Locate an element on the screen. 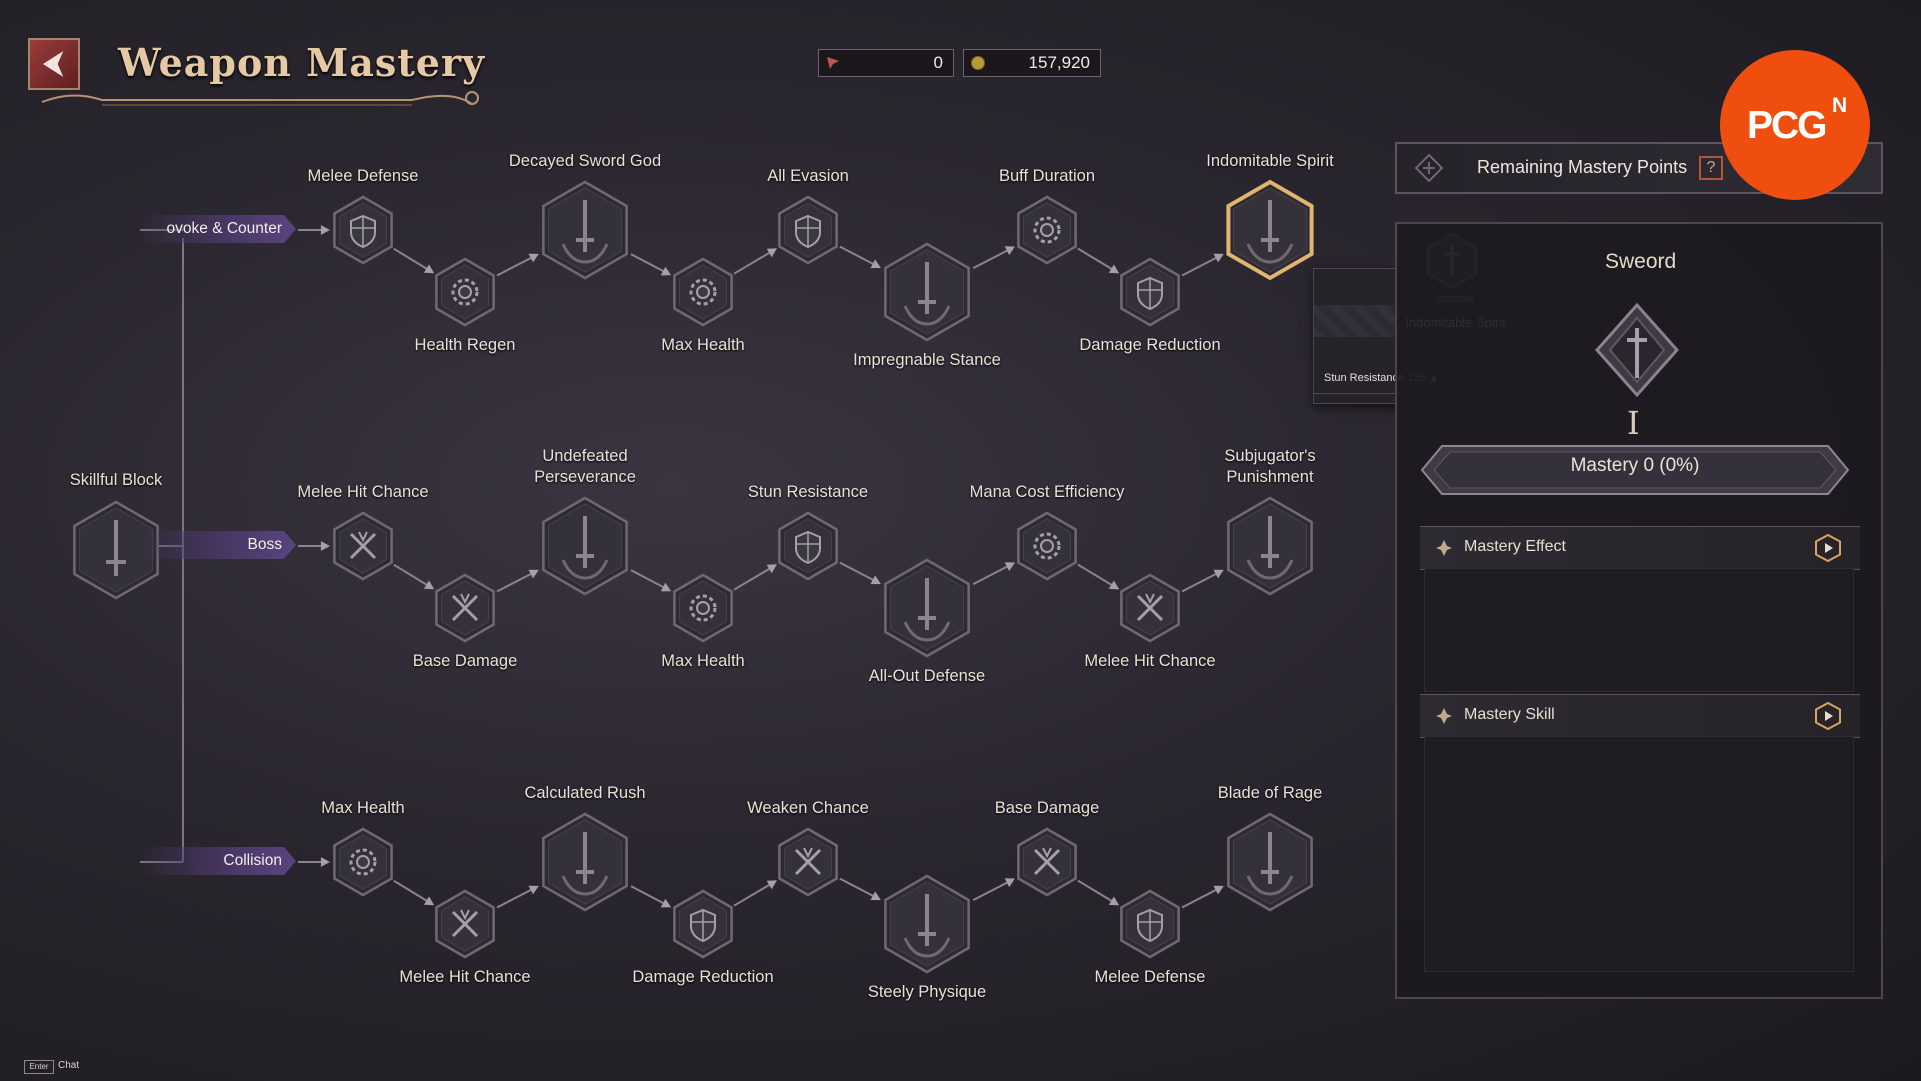 The image size is (1921, 1081). mastery-effect-header: Mastery Effect is located at coordinates (1640, 548).